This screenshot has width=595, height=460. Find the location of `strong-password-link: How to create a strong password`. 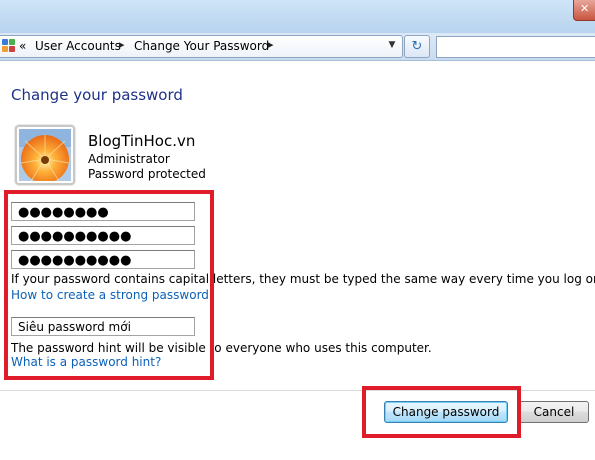

strong-password-link: How to create a strong password is located at coordinates (110, 295).